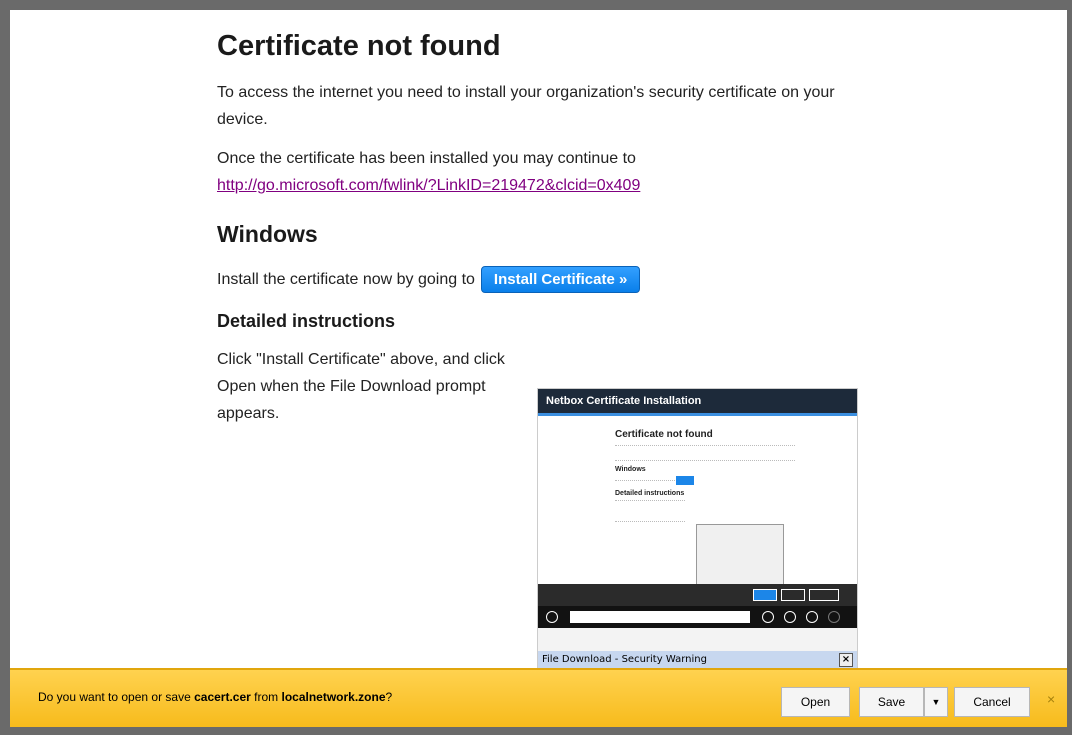 The image size is (1072, 735). What do you see at coordinates (359, 46) in the screenshot?
I see `page-title: Certificate not found` at bounding box center [359, 46].